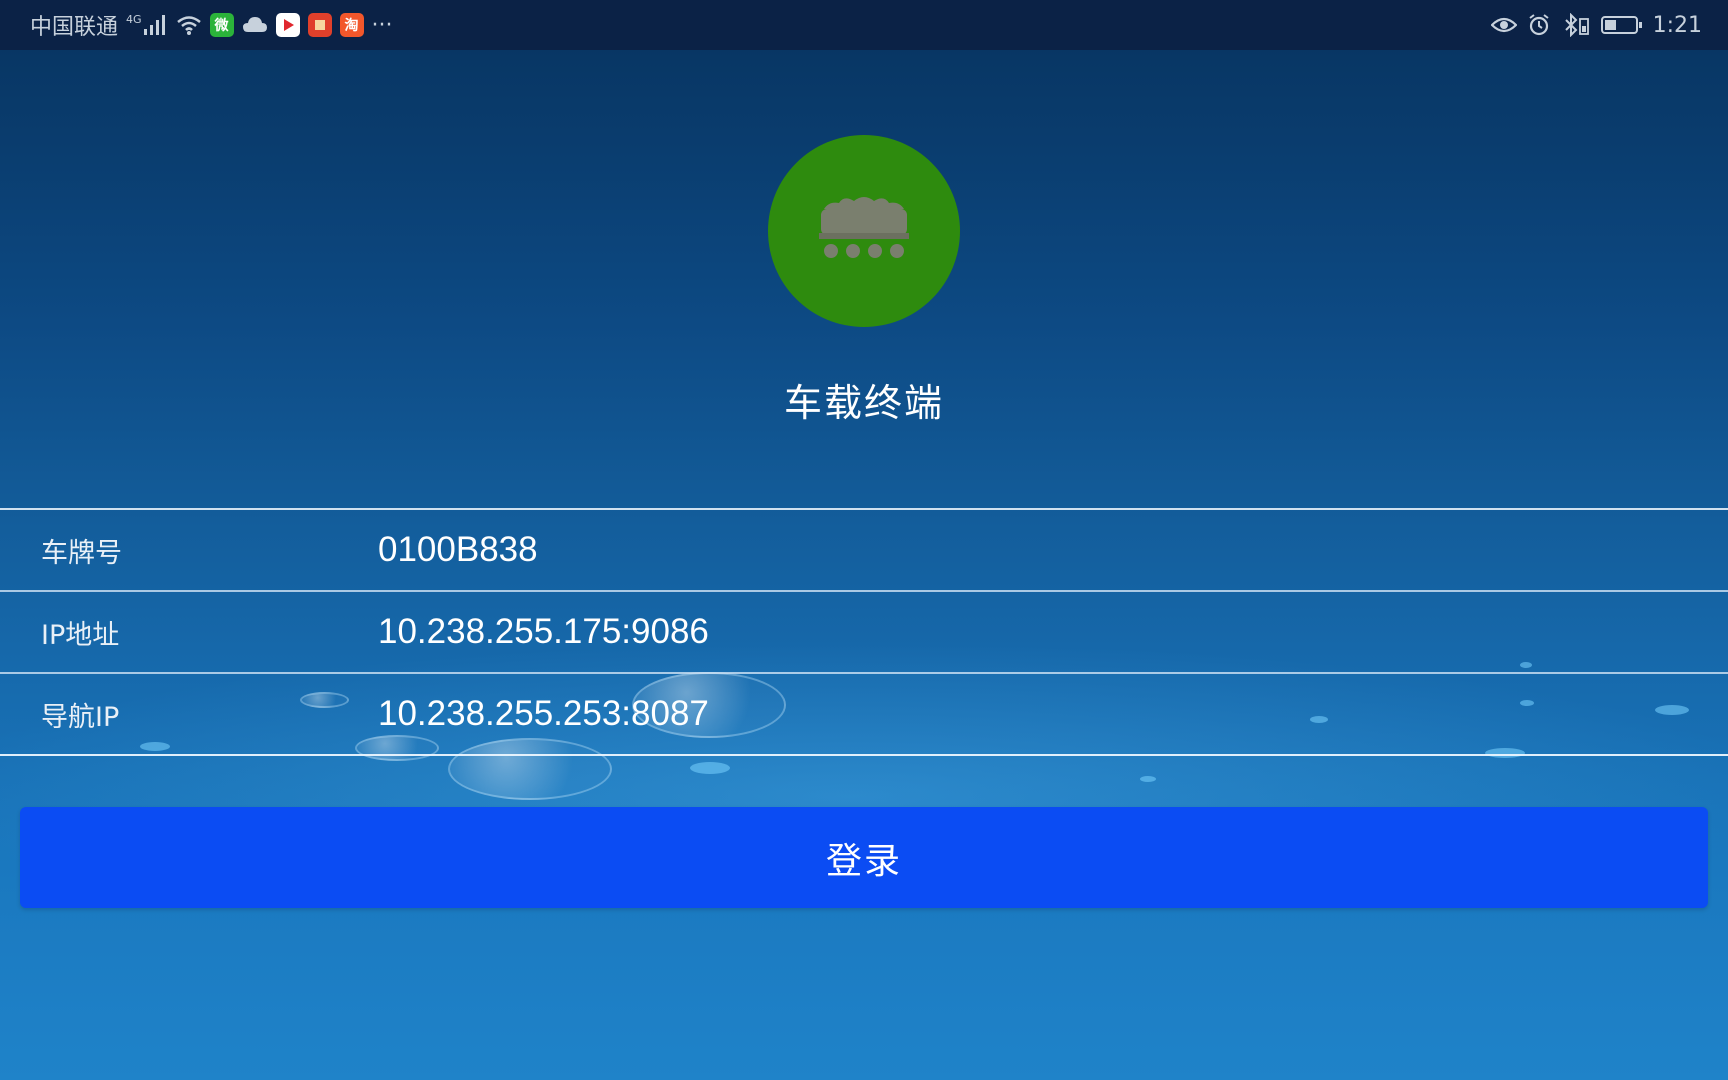  What do you see at coordinates (1621, 25) in the screenshot?
I see `battery-icon` at bounding box center [1621, 25].